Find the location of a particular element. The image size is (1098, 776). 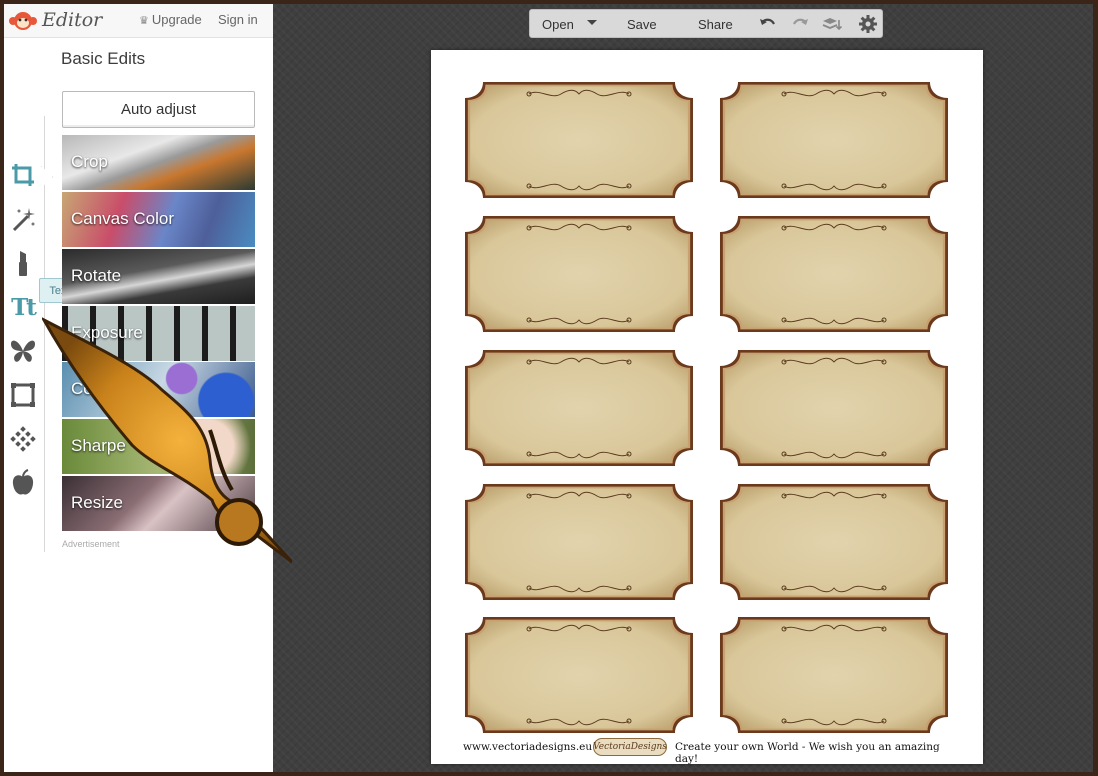

frames-tool-icon is located at coordinates (23, 395).